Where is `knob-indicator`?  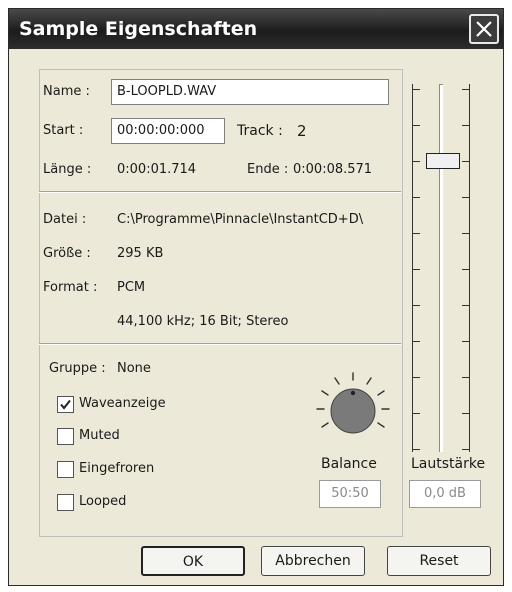 knob-indicator is located at coordinates (353, 393).